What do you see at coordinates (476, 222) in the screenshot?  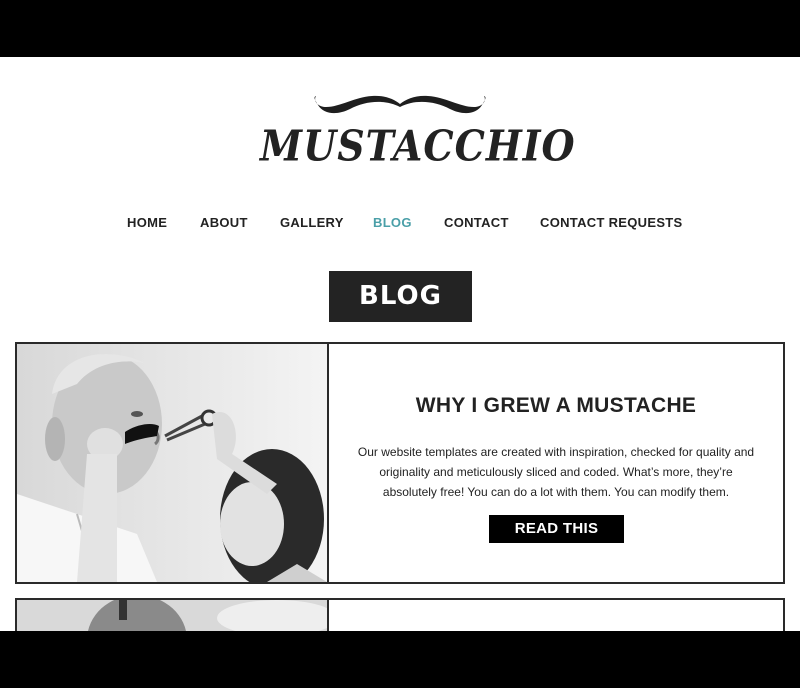 I see `nav-contact: CONTACT` at bounding box center [476, 222].